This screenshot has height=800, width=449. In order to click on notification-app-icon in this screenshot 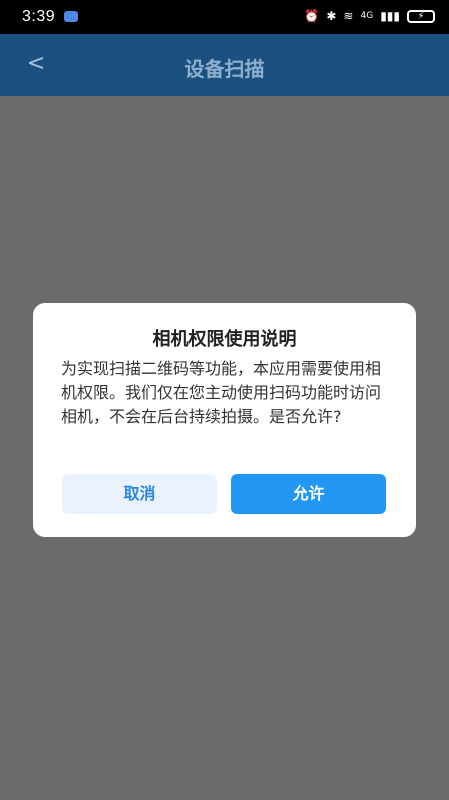, I will do `click(71, 16)`.